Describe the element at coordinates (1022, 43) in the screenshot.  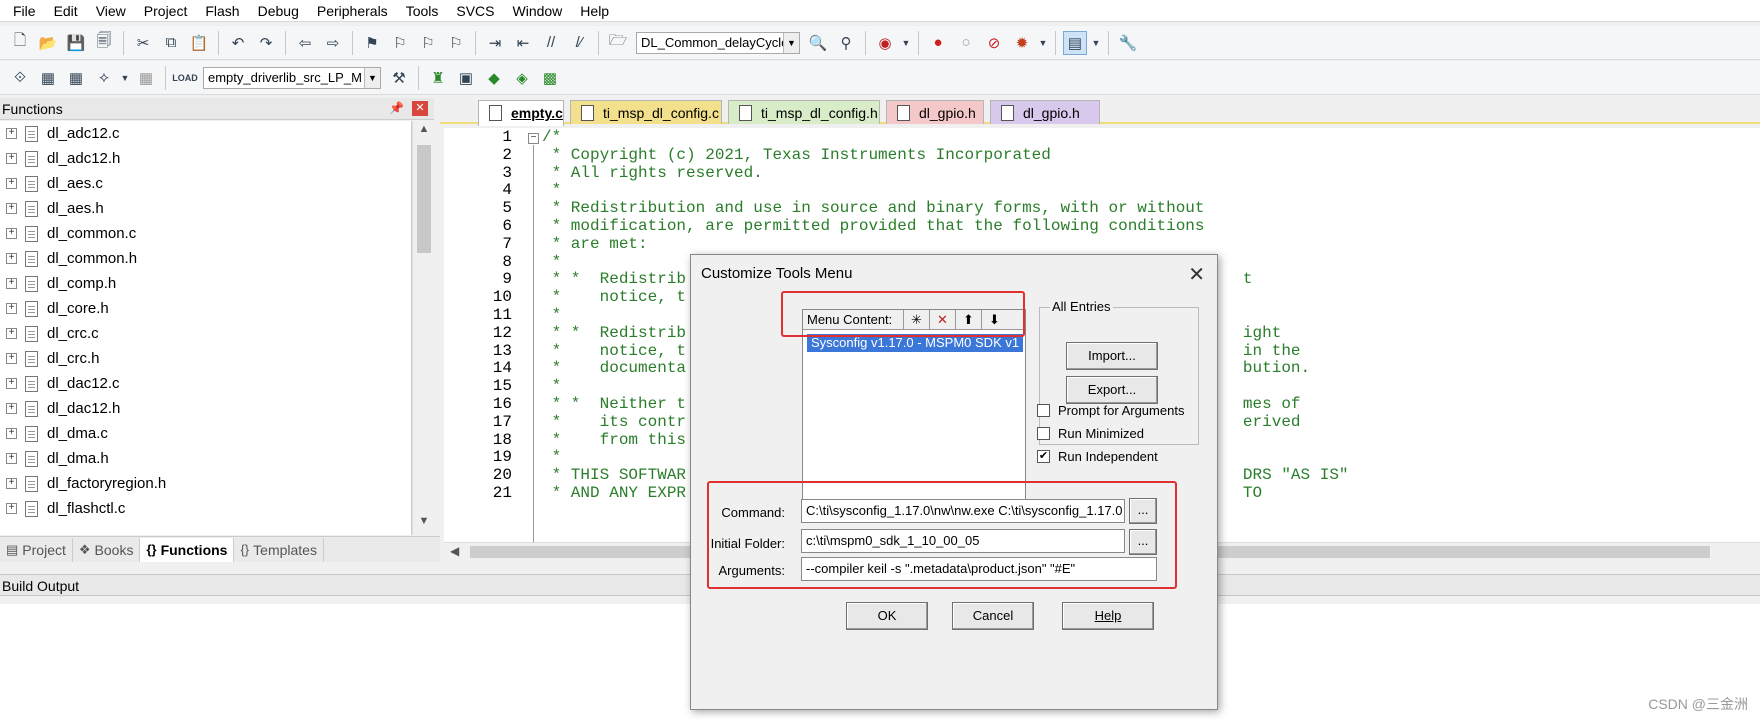
I see `breakpoint-clear-icon: ✹` at that location.